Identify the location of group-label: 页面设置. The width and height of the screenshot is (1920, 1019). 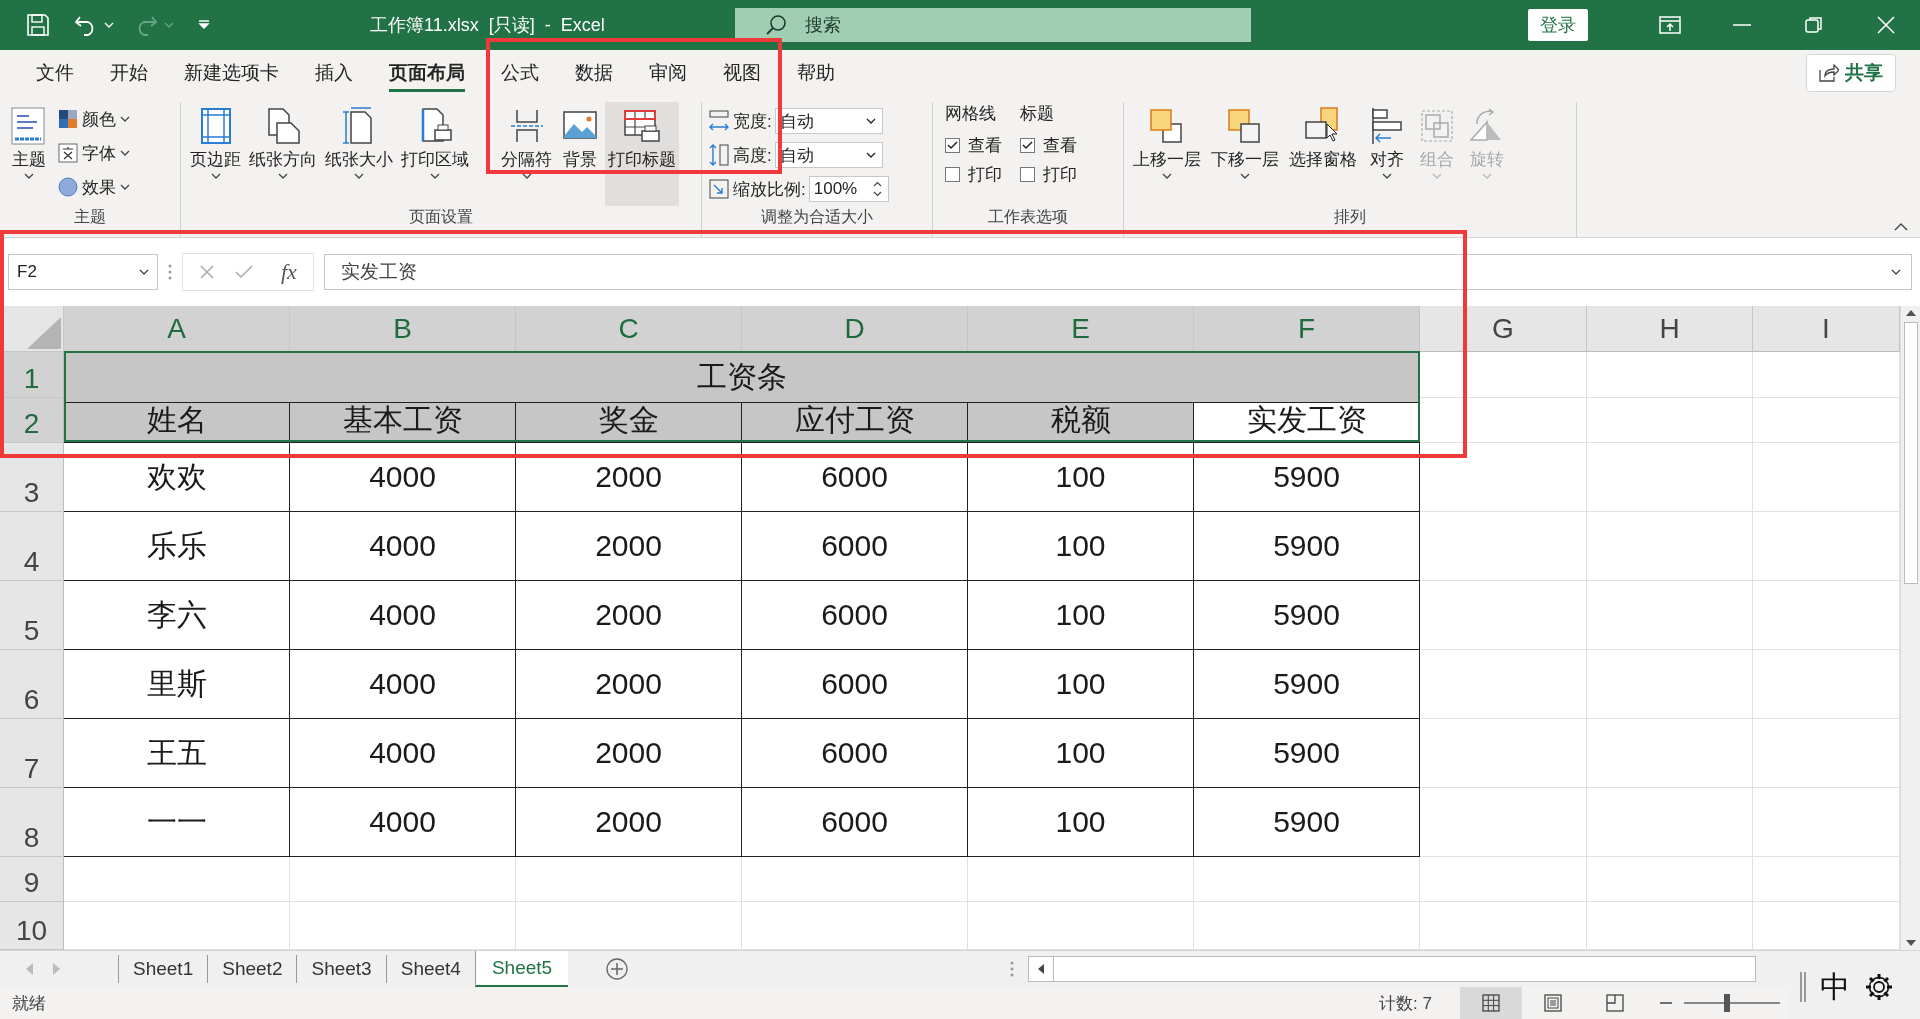
(441, 216).